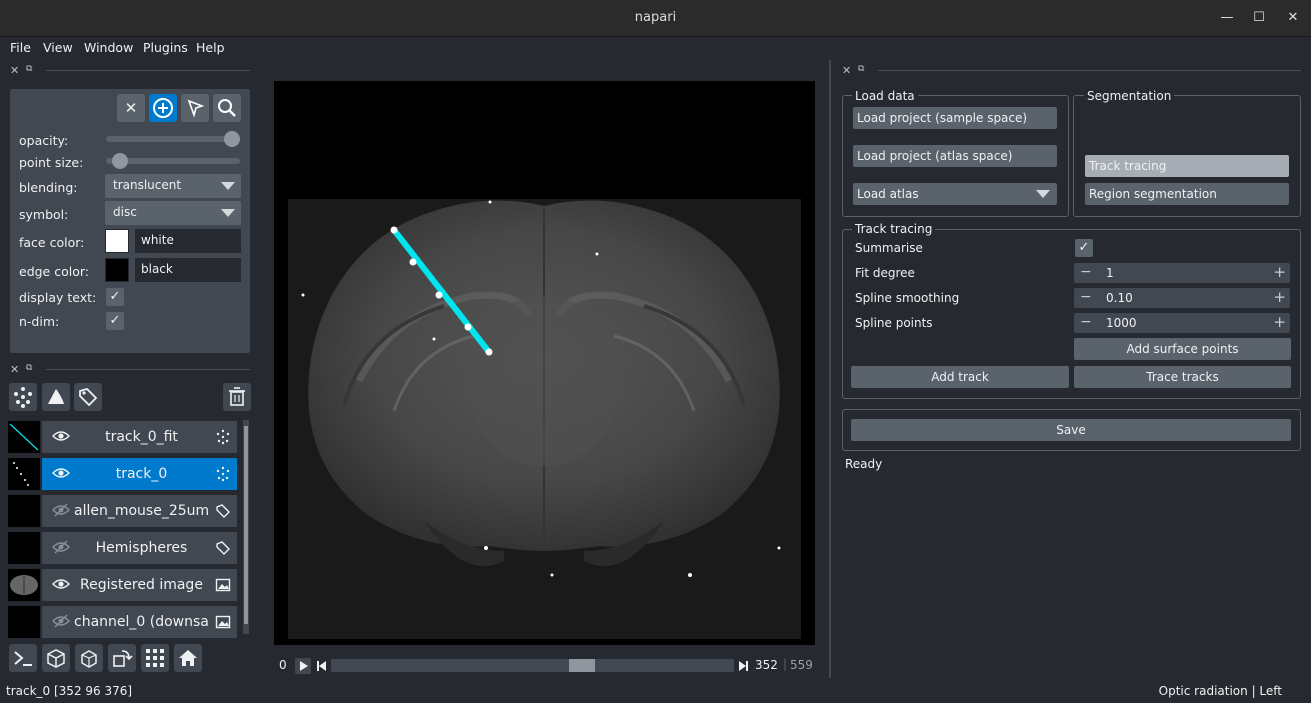 This screenshot has height=703, width=1311. I want to click on spline-smoothing-spinbox: − 0.10 +, so click(1182, 298).